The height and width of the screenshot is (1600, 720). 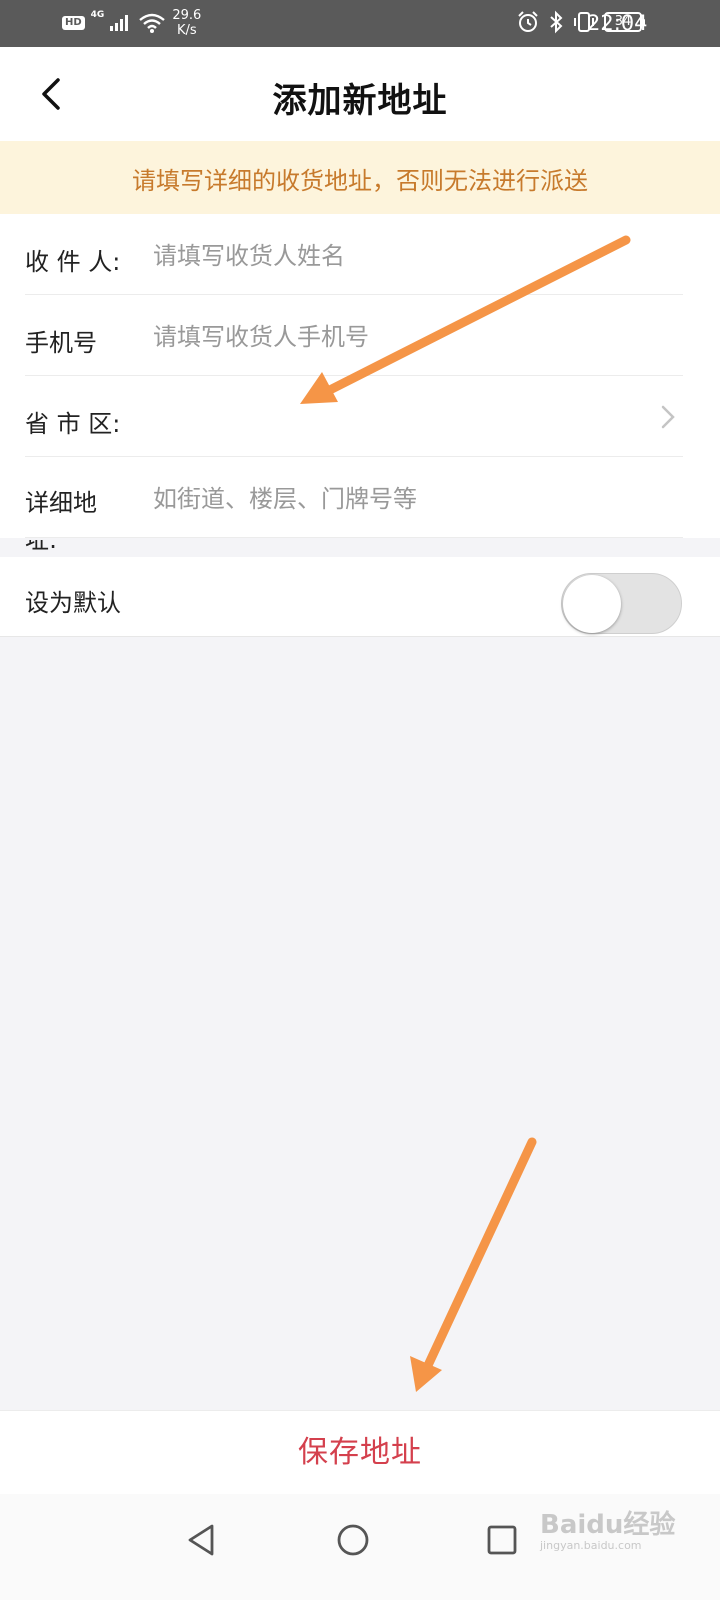 What do you see at coordinates (668, 417) in the screenshot?
I see `chevron-right-icon` at bounding box center [668, 417].